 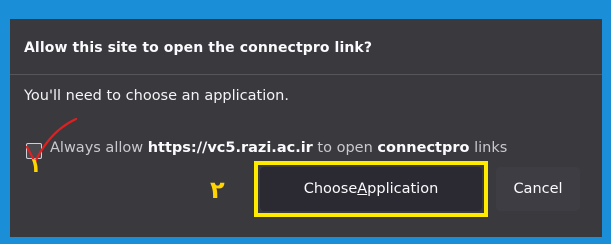 What do you see at coordinates (403, 189) in the screenshot?
I see `choose-label-end: pplication` at bounding box center [403, 189].